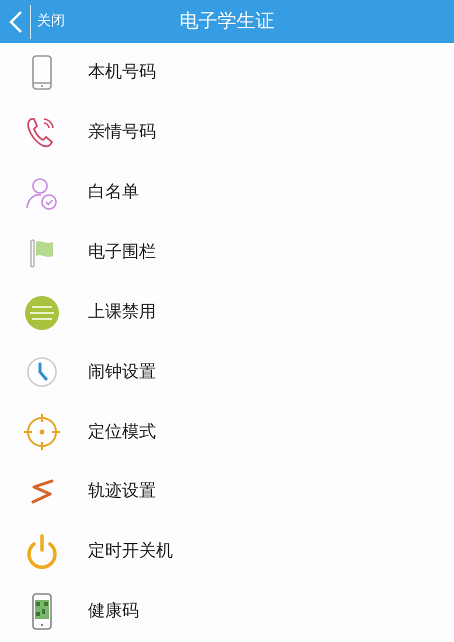 The image size is (454, 642). I want to click on menu-item: 定位模式, so click(227, 432).